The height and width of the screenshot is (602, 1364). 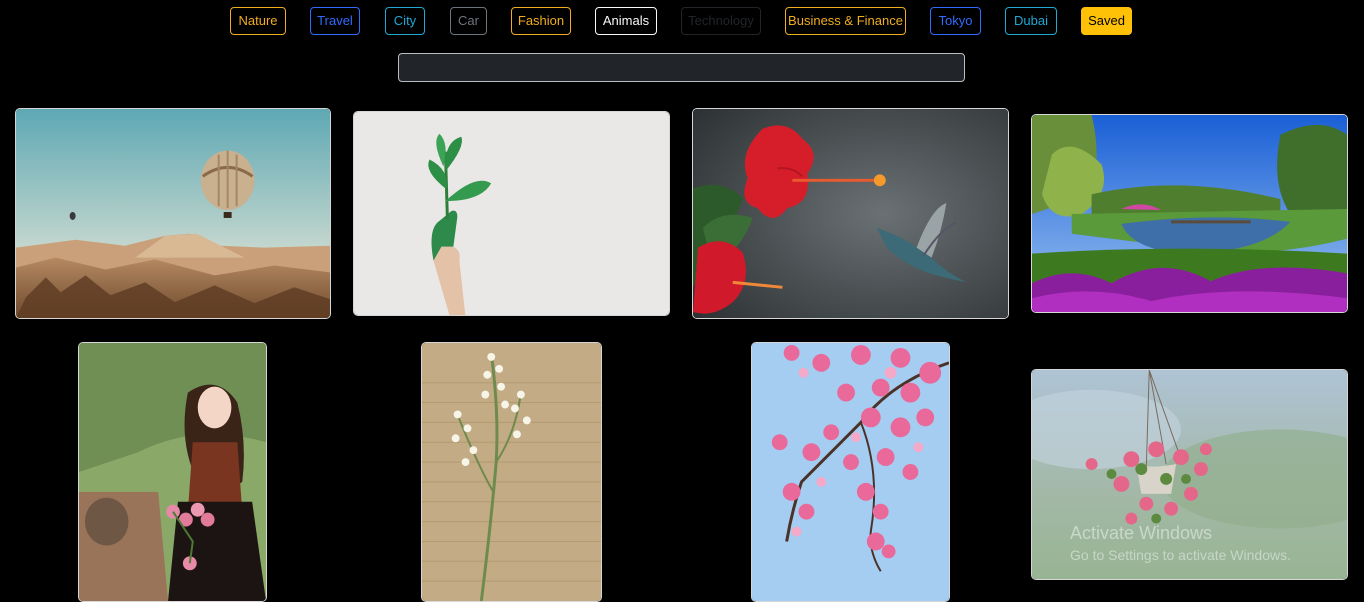 I want to click on tab-nature: Nature, so click(x=258, y=21).